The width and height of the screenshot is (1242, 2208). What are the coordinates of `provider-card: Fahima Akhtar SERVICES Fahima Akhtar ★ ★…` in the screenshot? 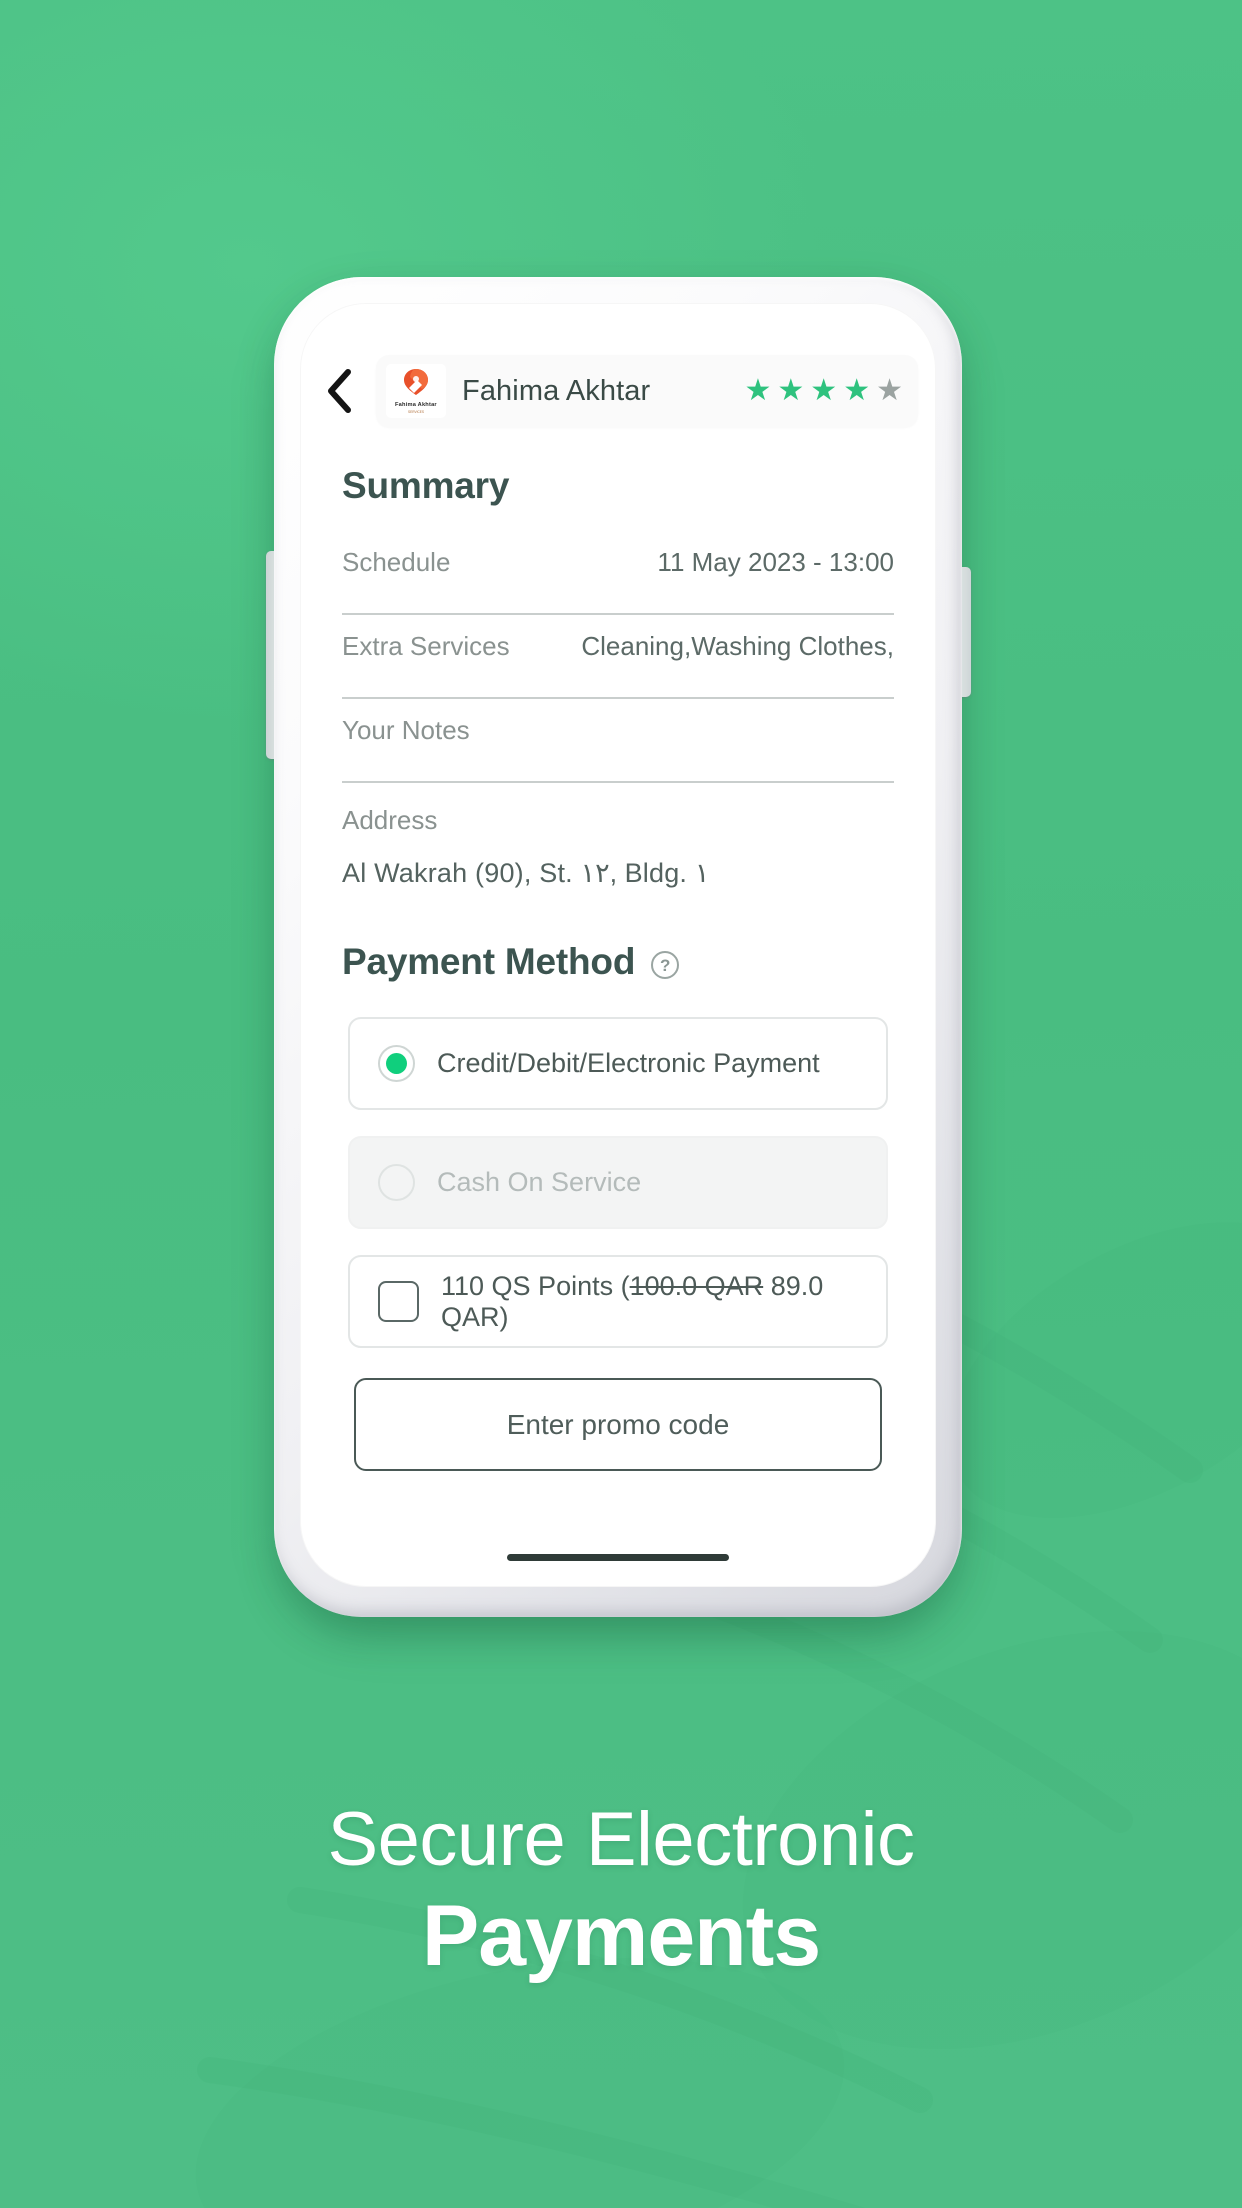 It's located at (647, 391).